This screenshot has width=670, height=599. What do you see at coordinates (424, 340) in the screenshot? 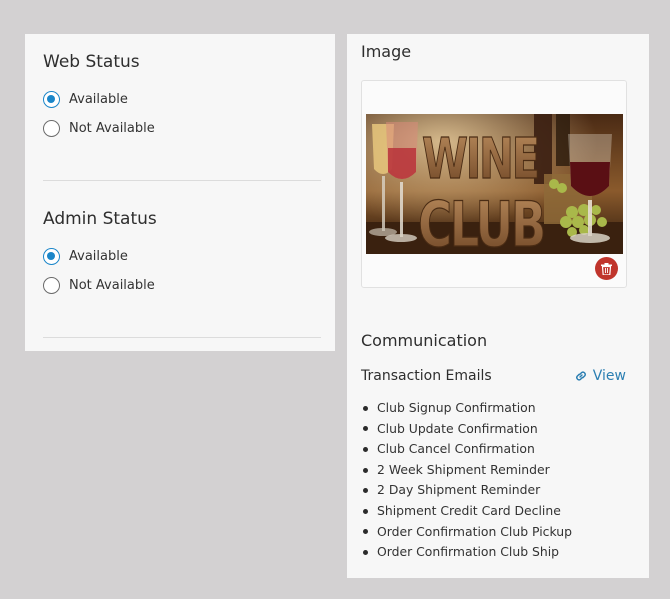
I see `communication-title: Communication` at bounding box center [424, 340].